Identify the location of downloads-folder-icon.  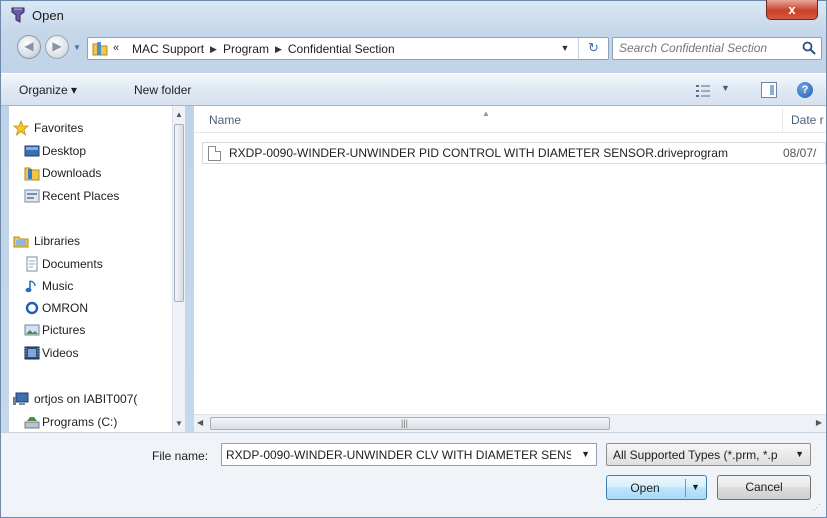
(32, 173).